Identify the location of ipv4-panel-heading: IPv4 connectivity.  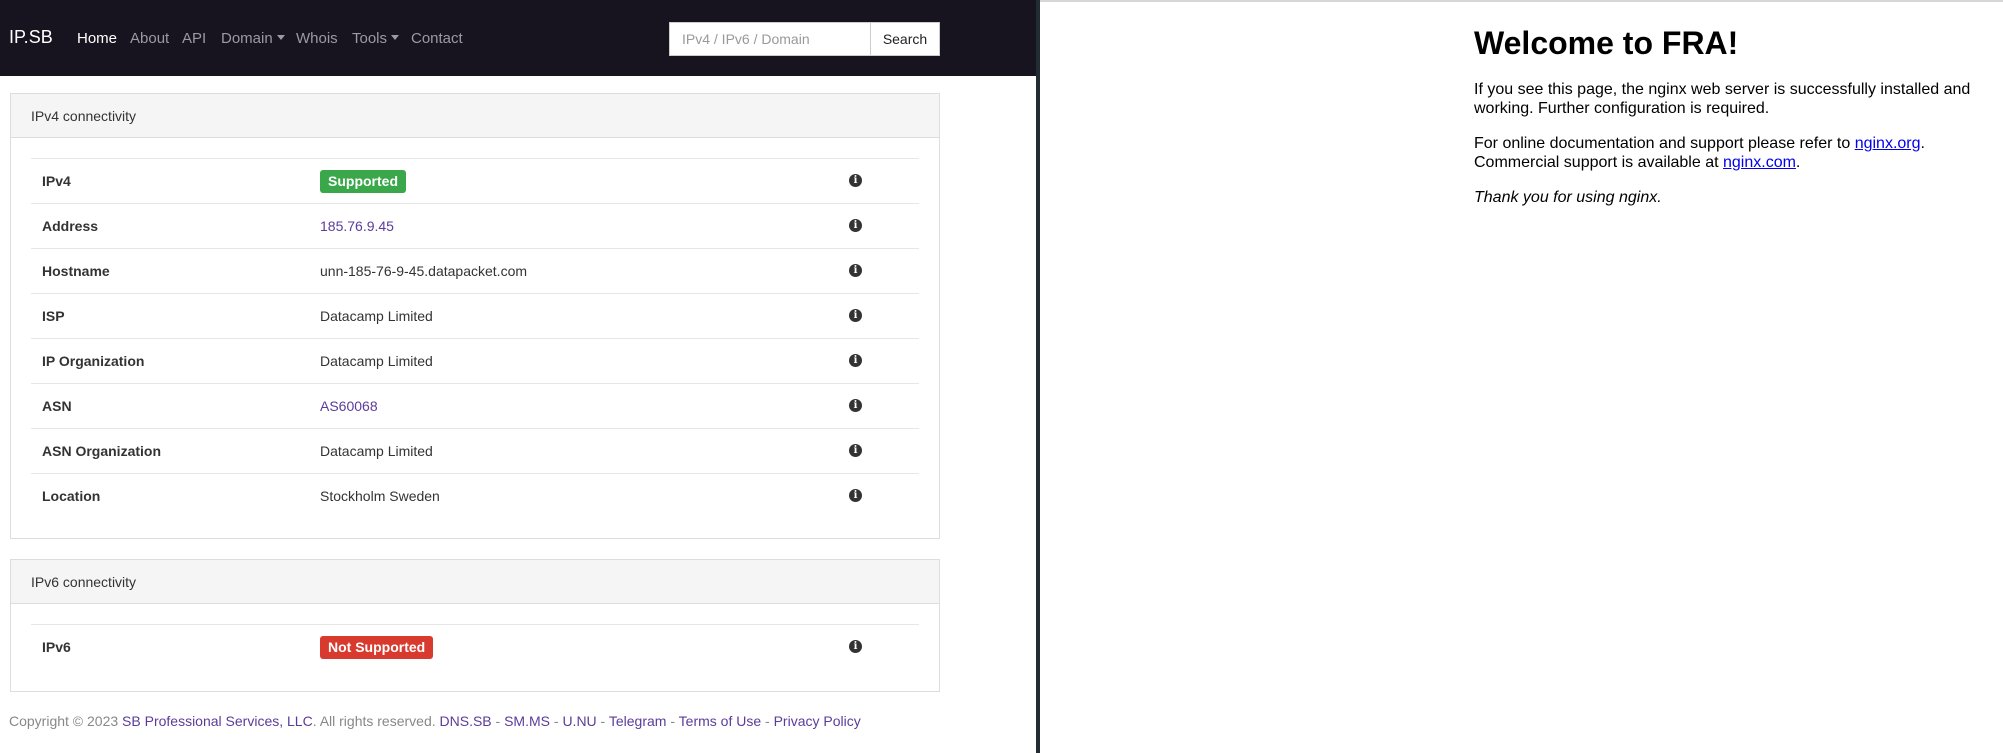
(475, 116).